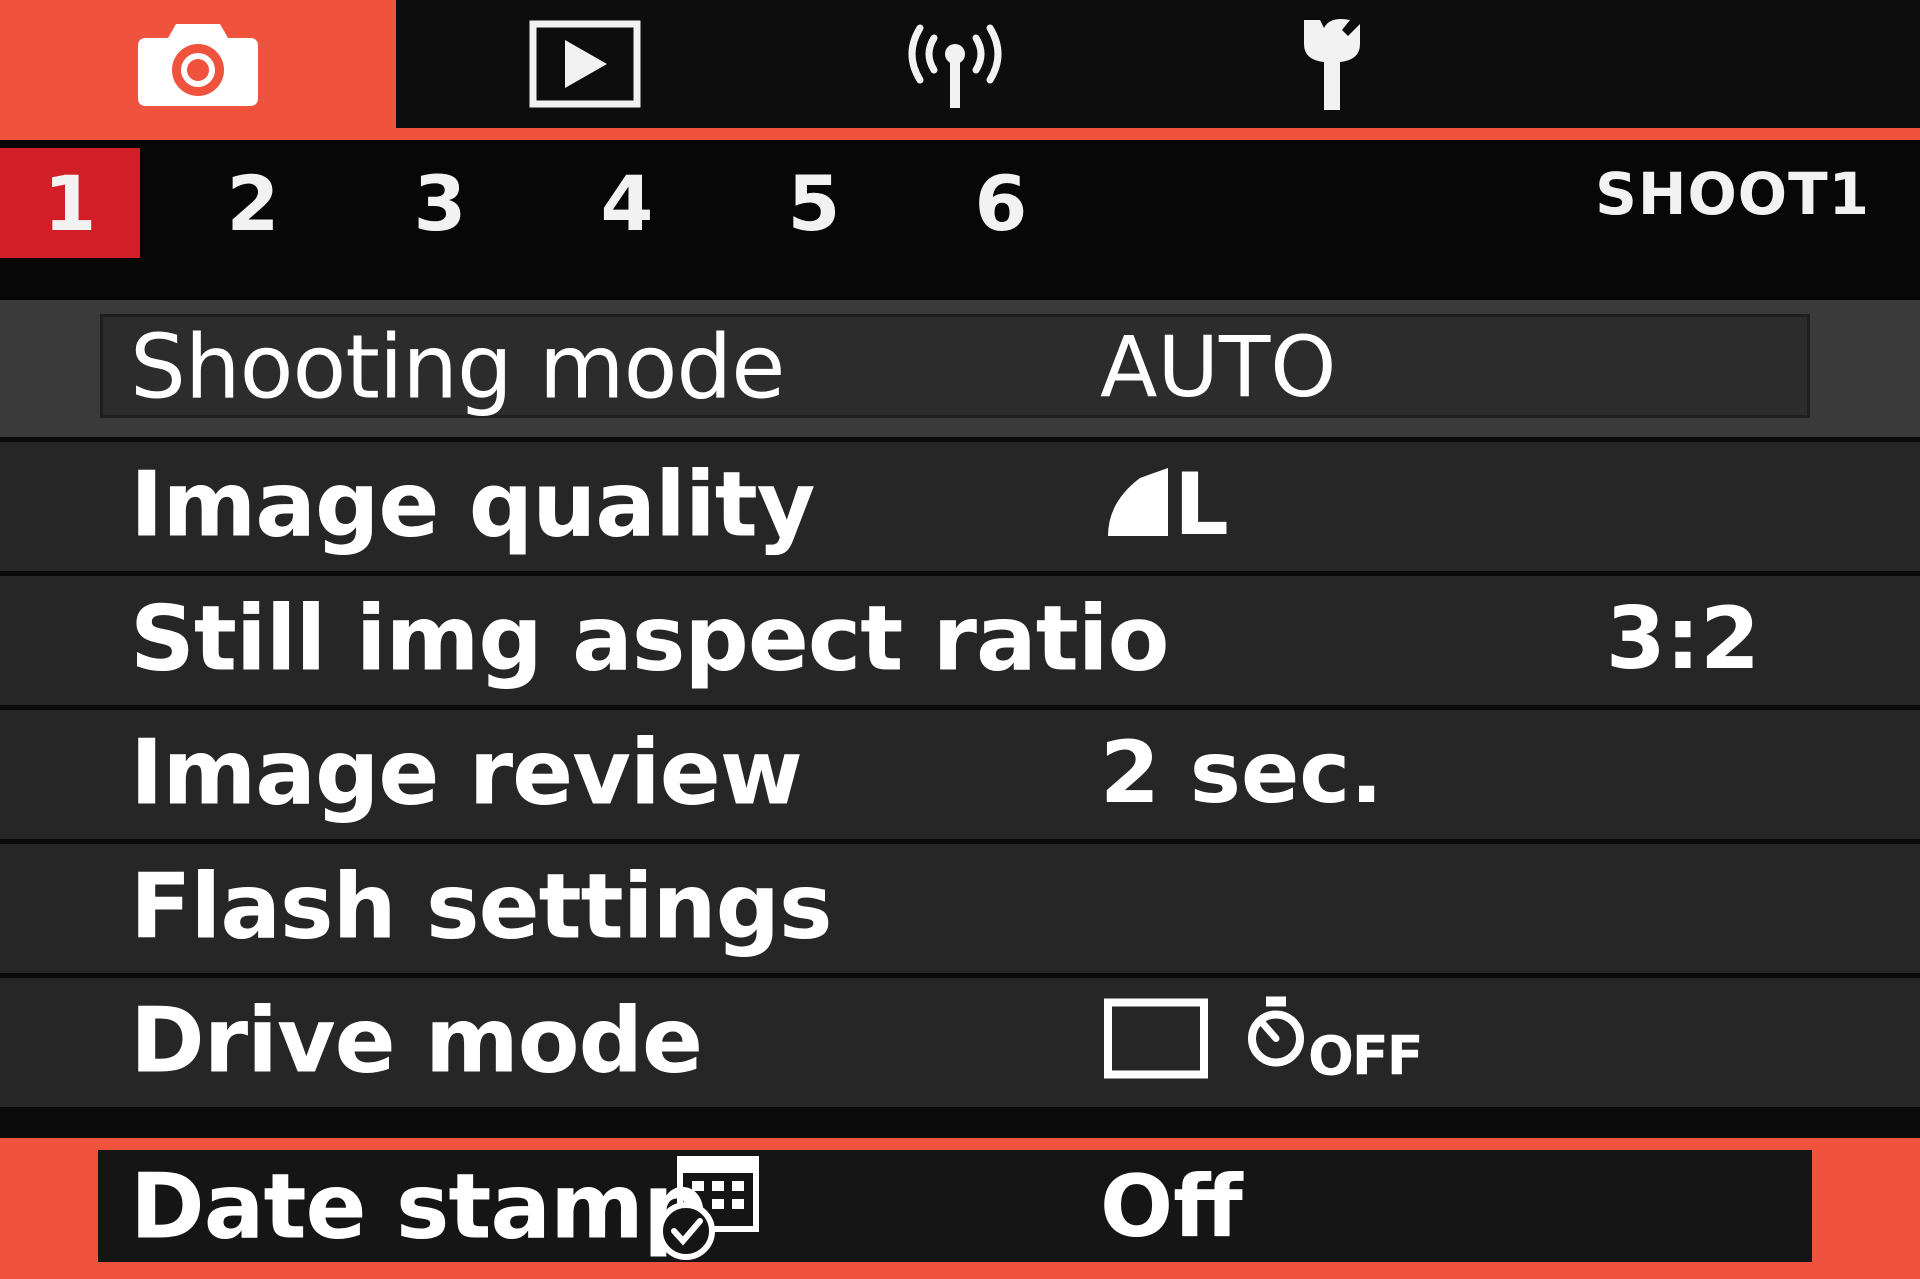 Image resolution: width=1920 pixels, height=1279 pixels. I want to click on wireless-icon, so click(955, 66).